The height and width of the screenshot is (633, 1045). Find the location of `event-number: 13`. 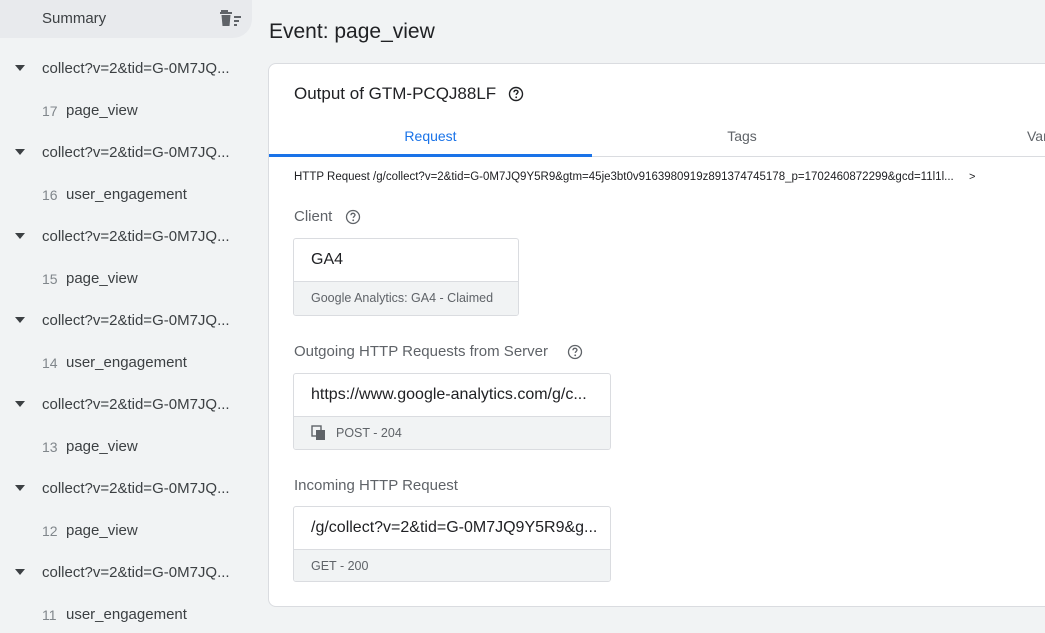

event-number: 13 is located at coordinates (50, 447).